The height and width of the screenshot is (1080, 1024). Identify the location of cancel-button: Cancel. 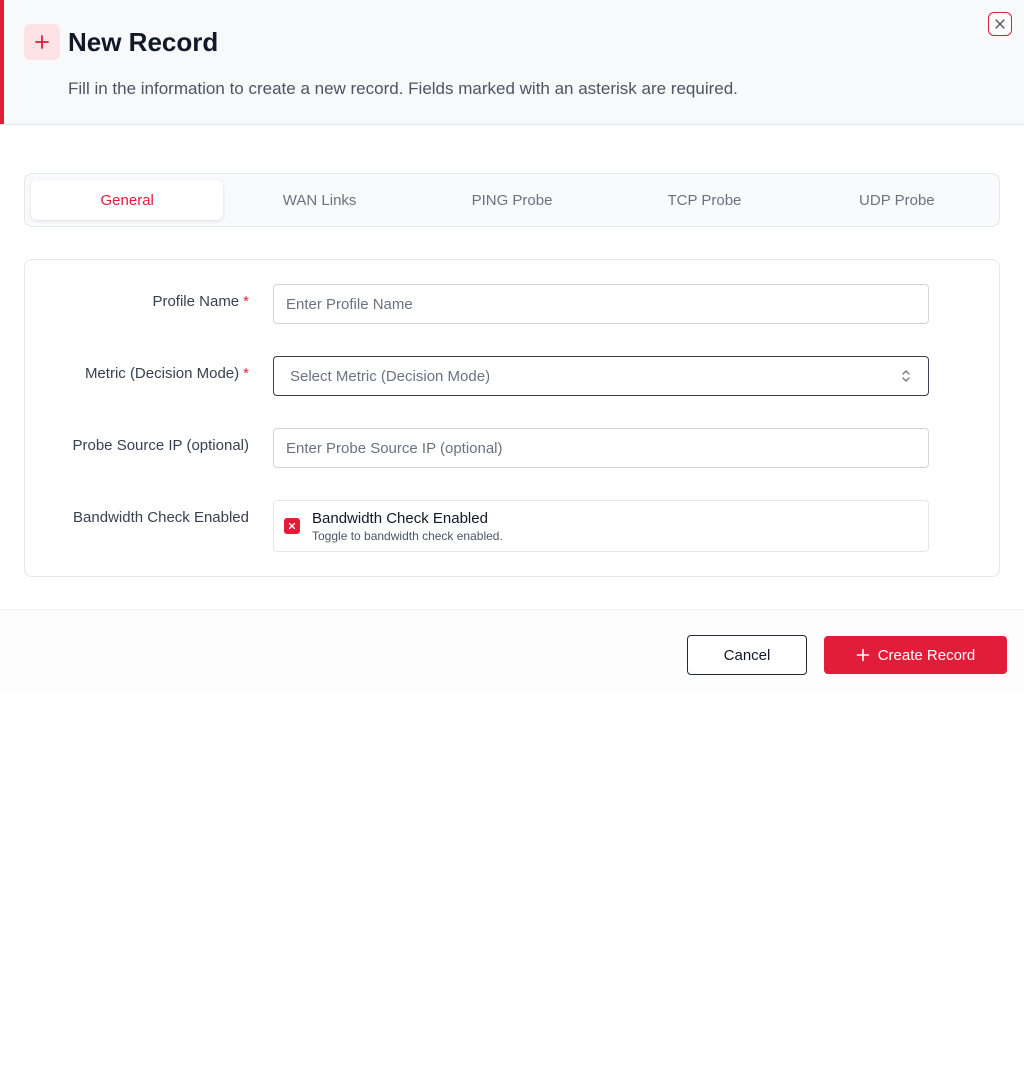
(747, 655).